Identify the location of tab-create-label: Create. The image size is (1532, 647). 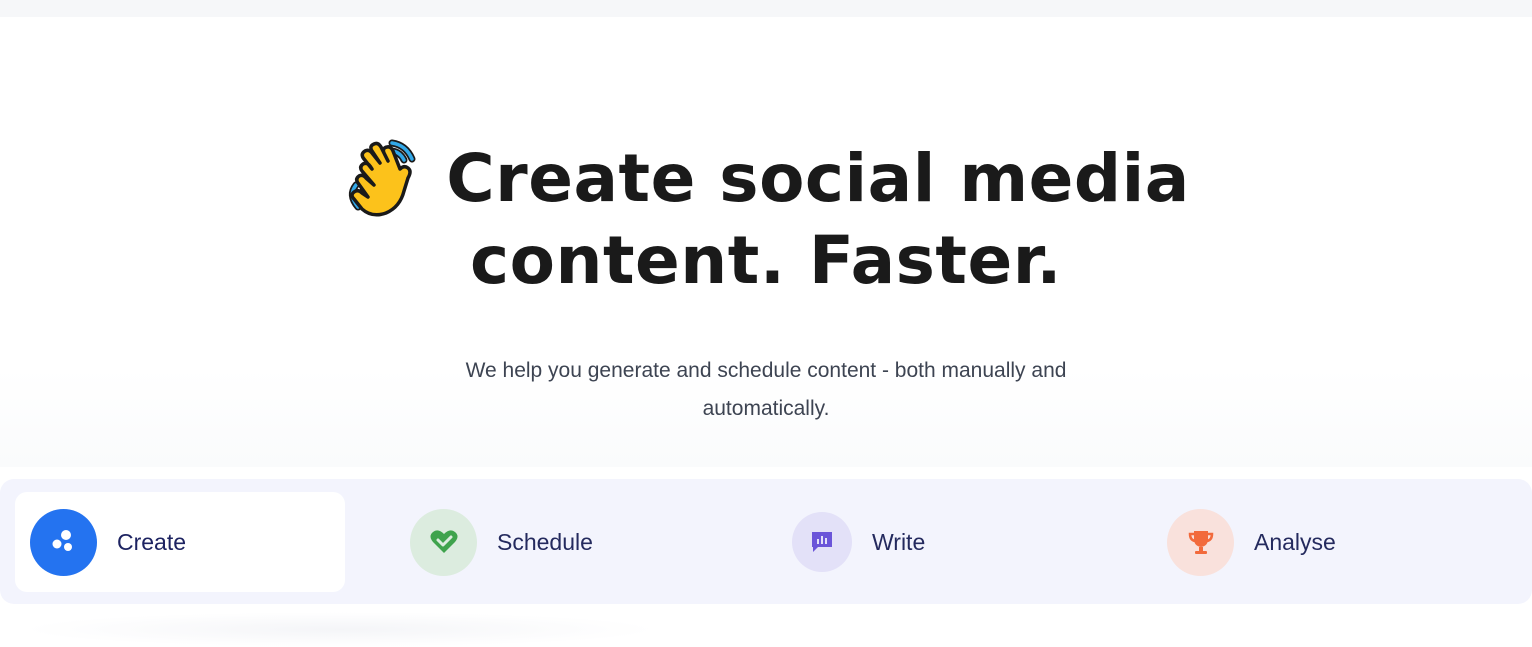
(152, 541).